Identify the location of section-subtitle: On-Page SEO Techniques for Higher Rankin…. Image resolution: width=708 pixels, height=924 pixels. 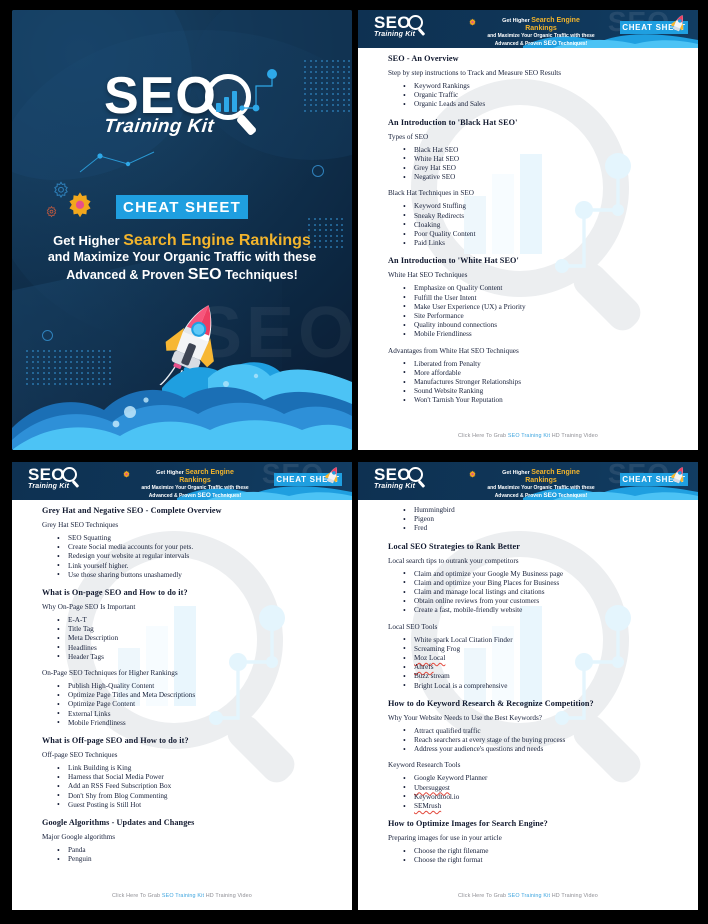
(110, 673).